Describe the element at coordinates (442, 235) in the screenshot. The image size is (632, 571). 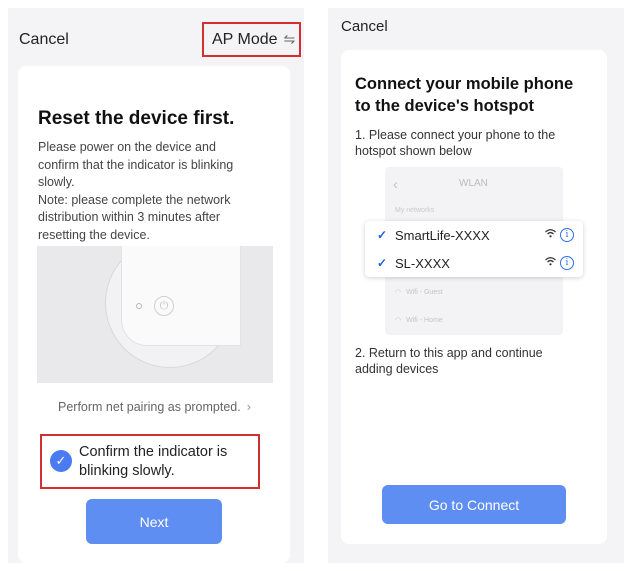
I see `network-name: SmartLife-XXXX` at that location.